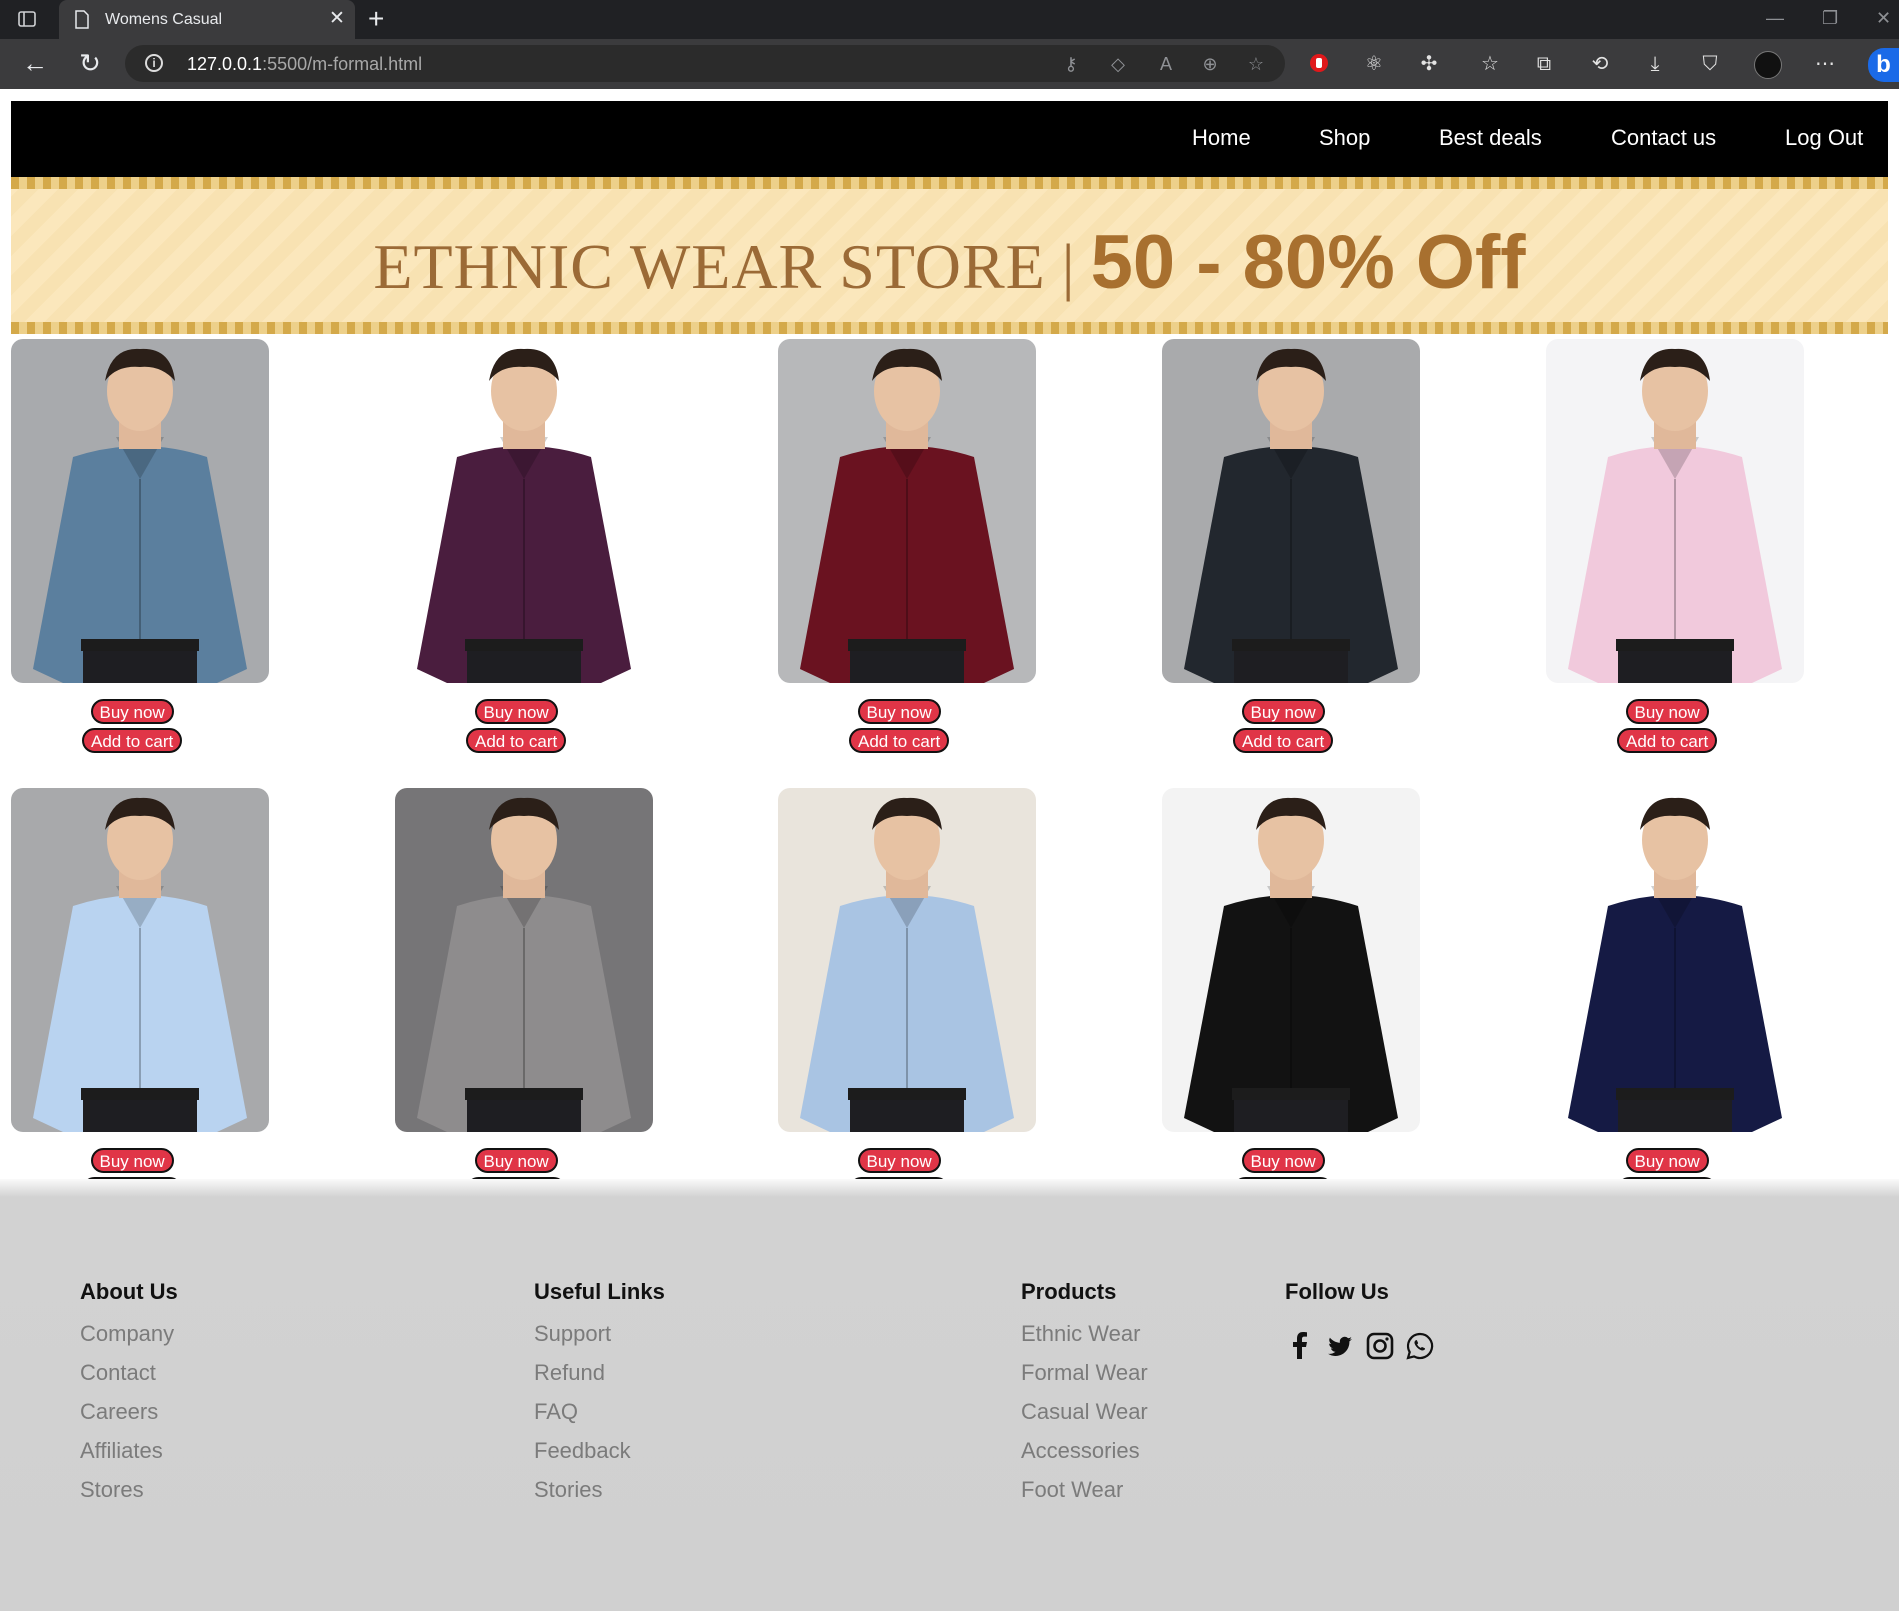  Describe the element at coordinates (1824, 138) in the screenshot. I see `nav-log-out: Log Out` at that location.